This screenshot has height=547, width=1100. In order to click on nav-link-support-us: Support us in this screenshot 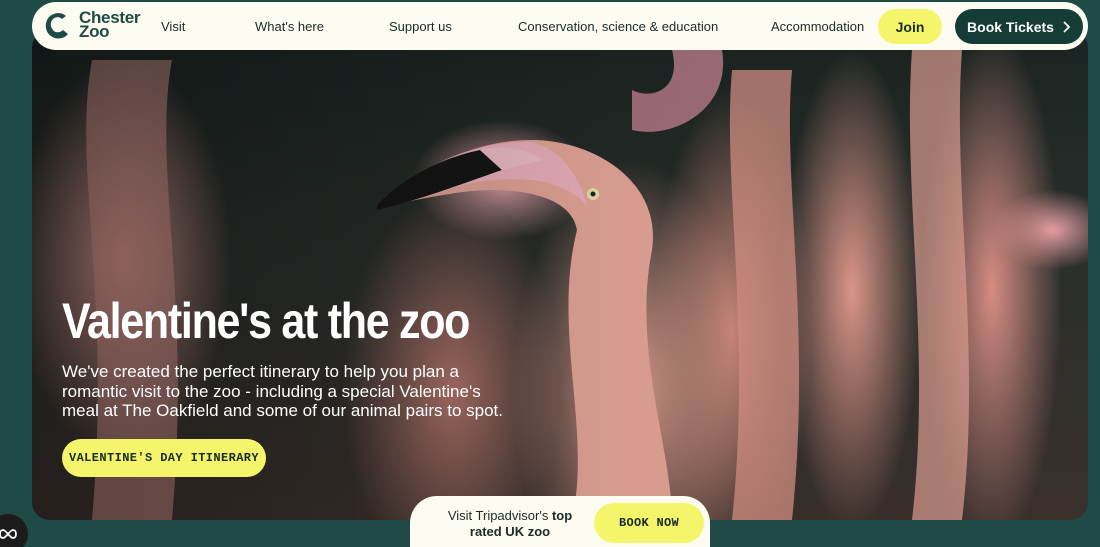, I will do `click(420, 26)`.